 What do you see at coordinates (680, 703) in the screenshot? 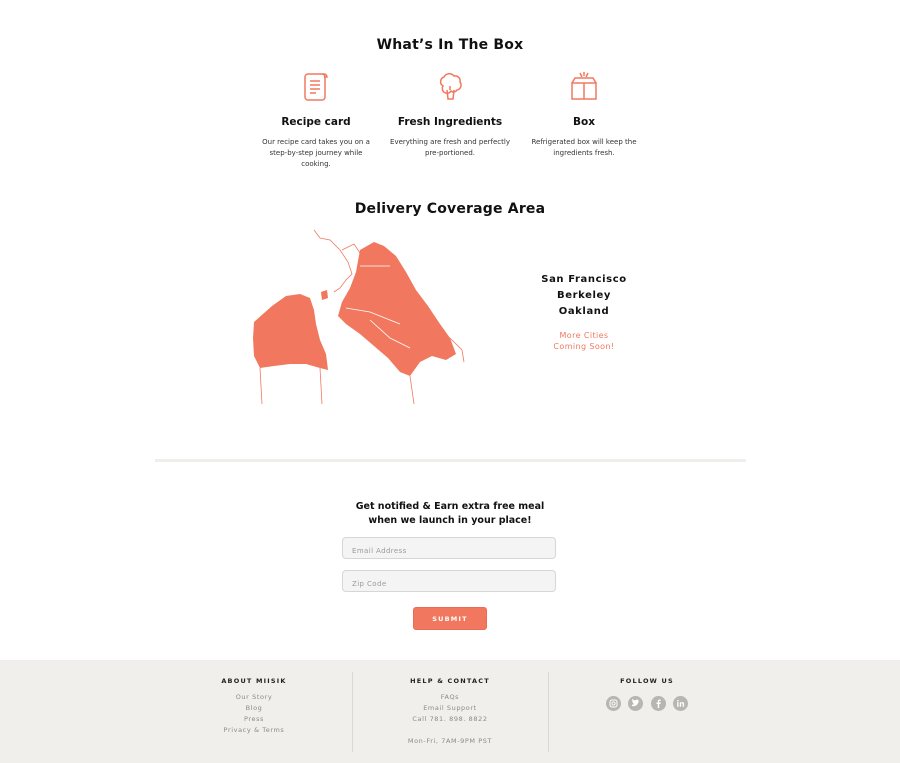
I see `linkedin-icon` at bounding box center [680, 703].